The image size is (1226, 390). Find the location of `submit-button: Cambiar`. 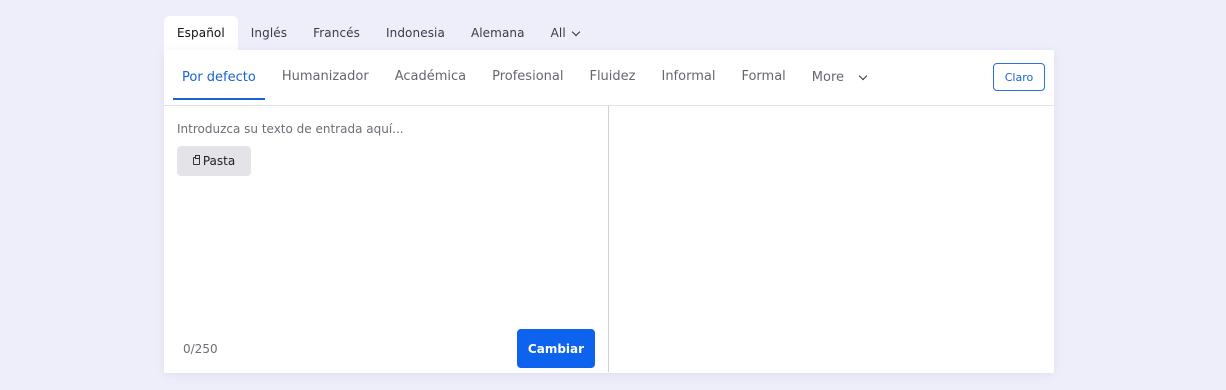

submit-button: Cambiar is located at coordinates (556, 348).